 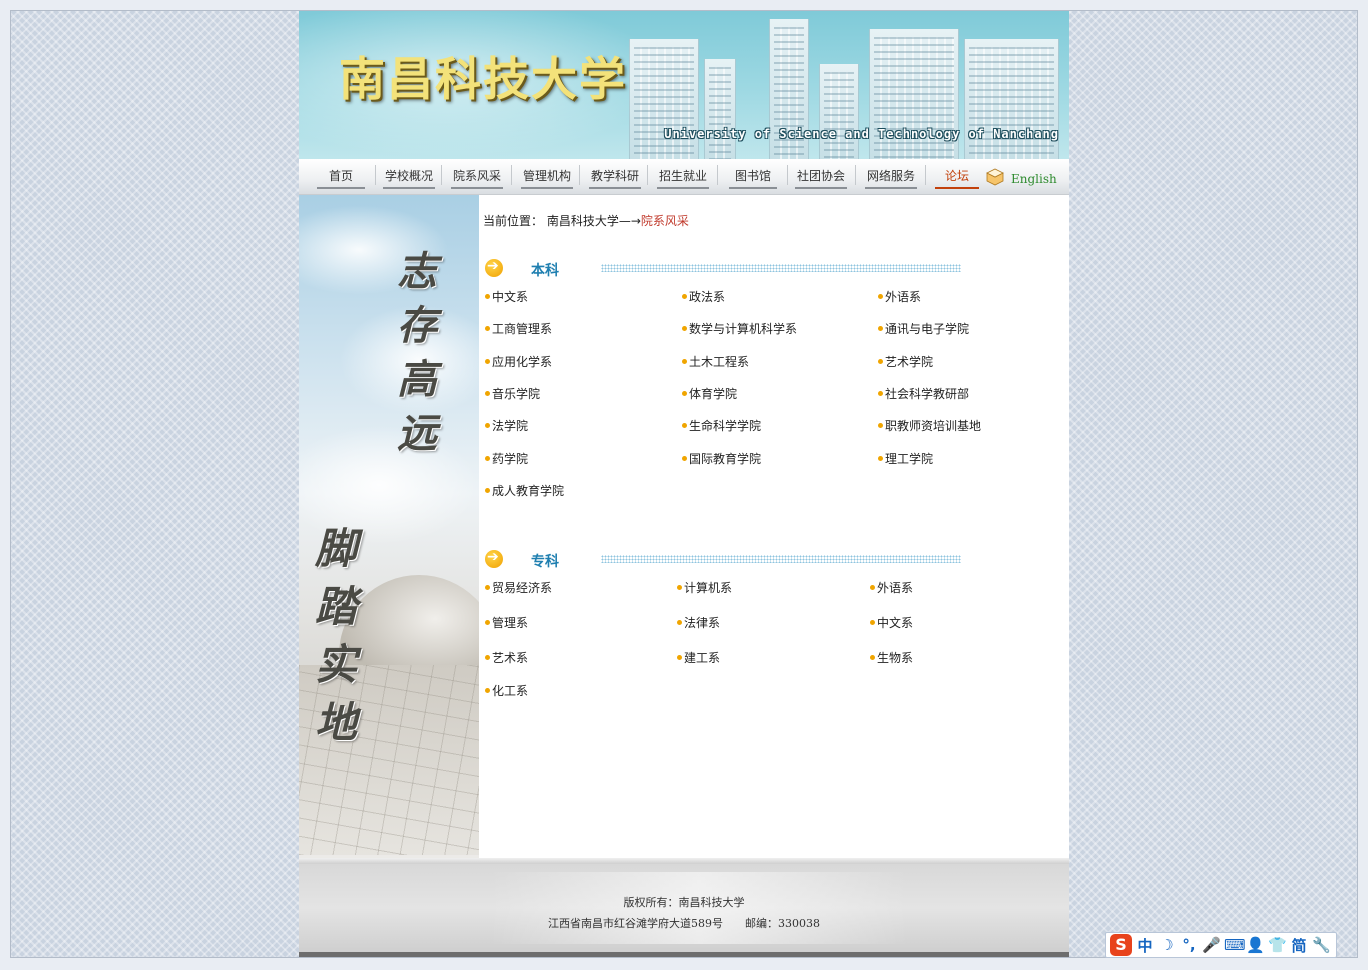 I want to click on nav-about: 学校概况, so click(x=409, y=178).